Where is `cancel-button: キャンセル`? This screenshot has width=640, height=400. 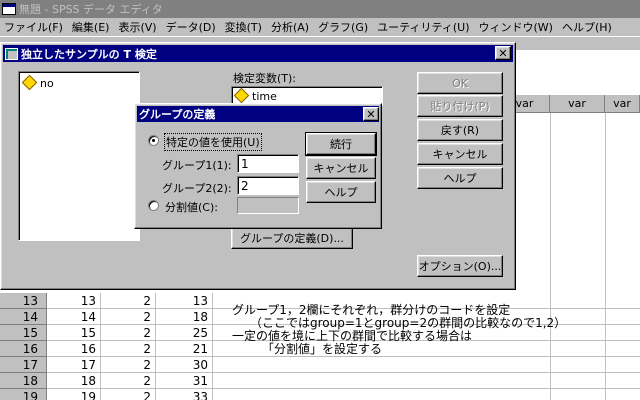 cancel-button: キャンセル is located at coordinates (460, 154).